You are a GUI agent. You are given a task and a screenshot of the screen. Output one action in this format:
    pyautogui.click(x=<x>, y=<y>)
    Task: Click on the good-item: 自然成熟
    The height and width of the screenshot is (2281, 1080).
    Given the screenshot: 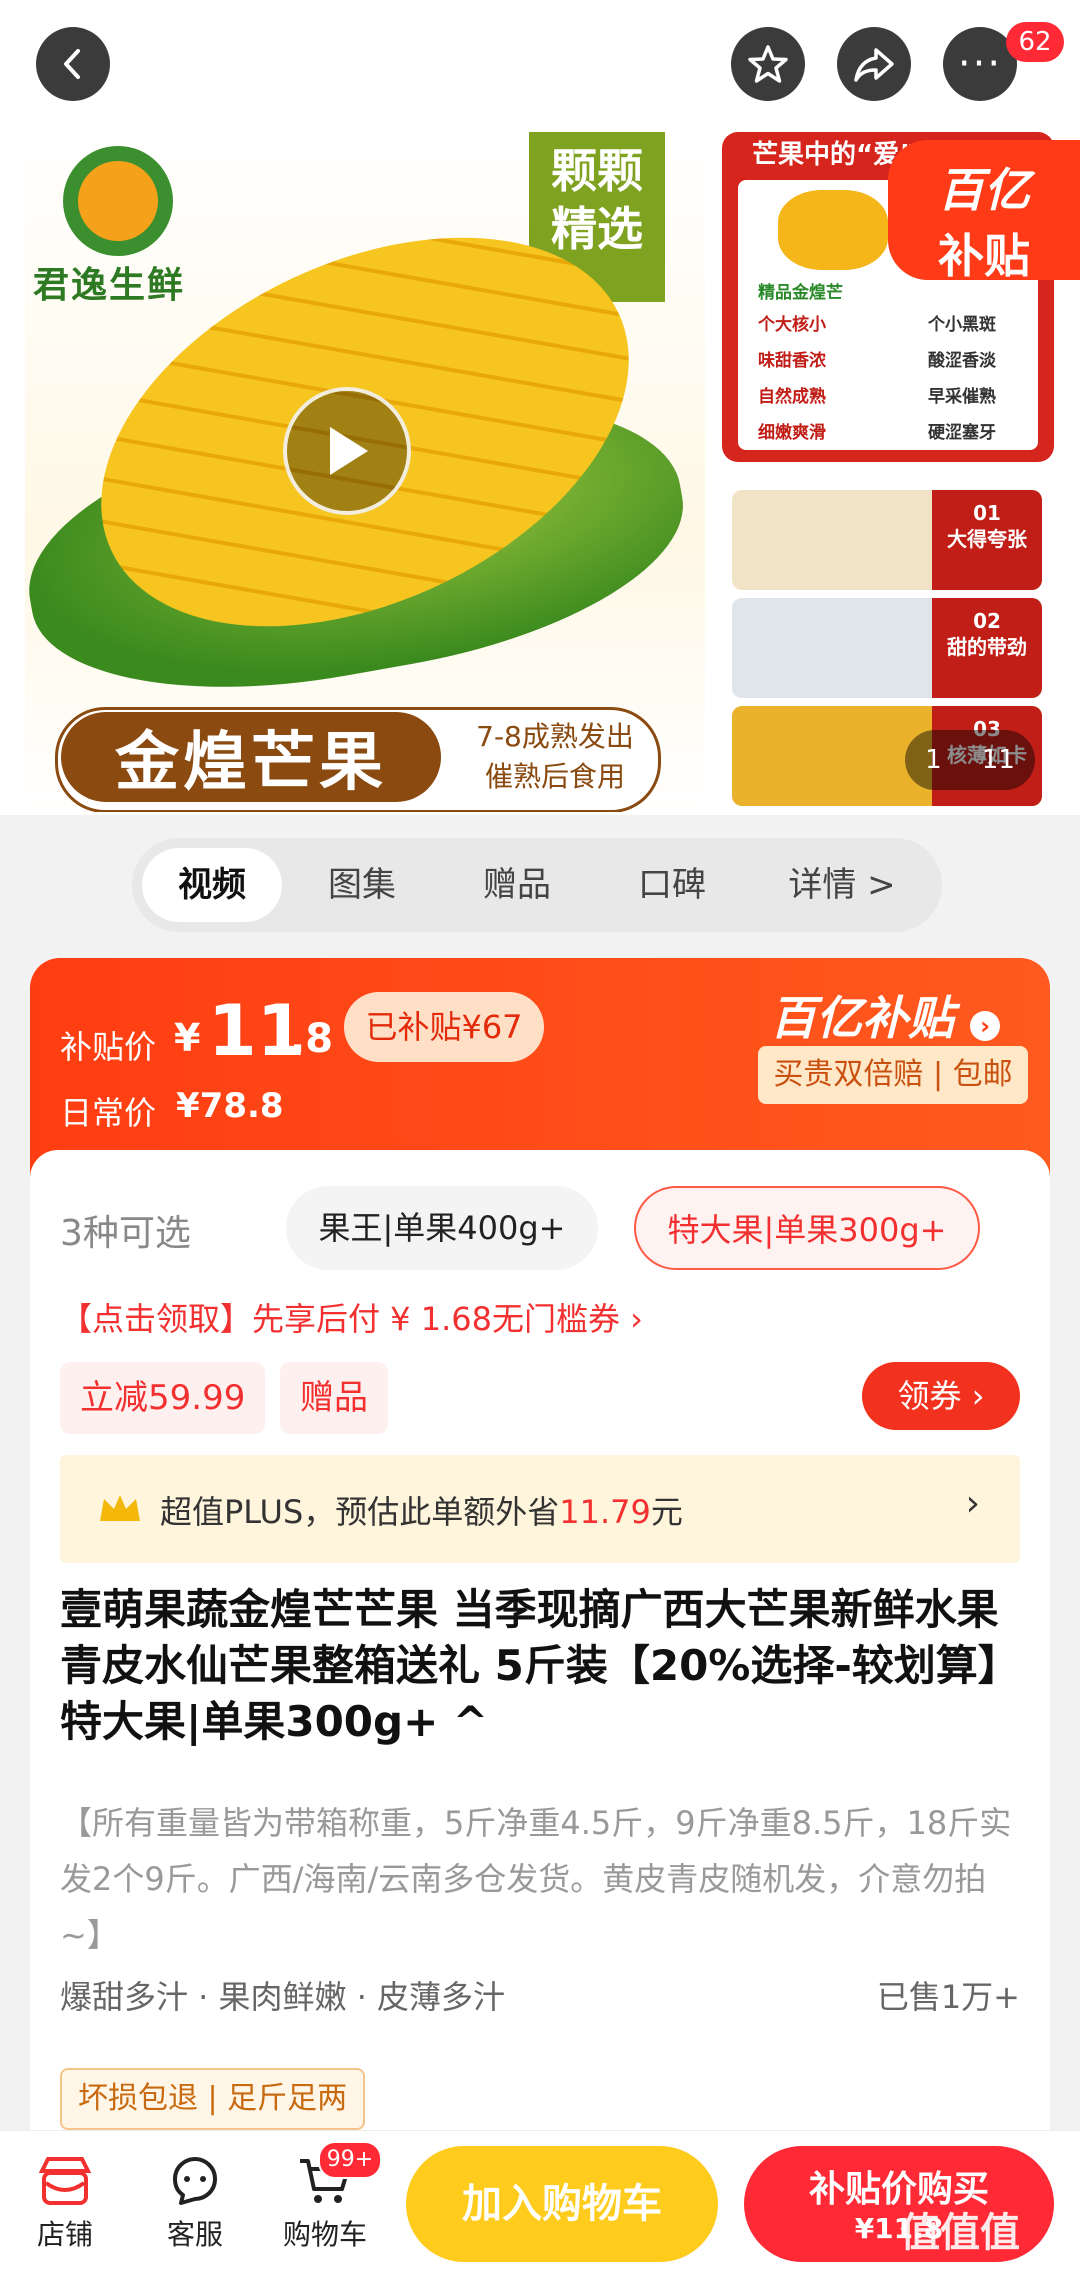 What is the action you would take?
    pyautogui.click(x=792, y=397)
    